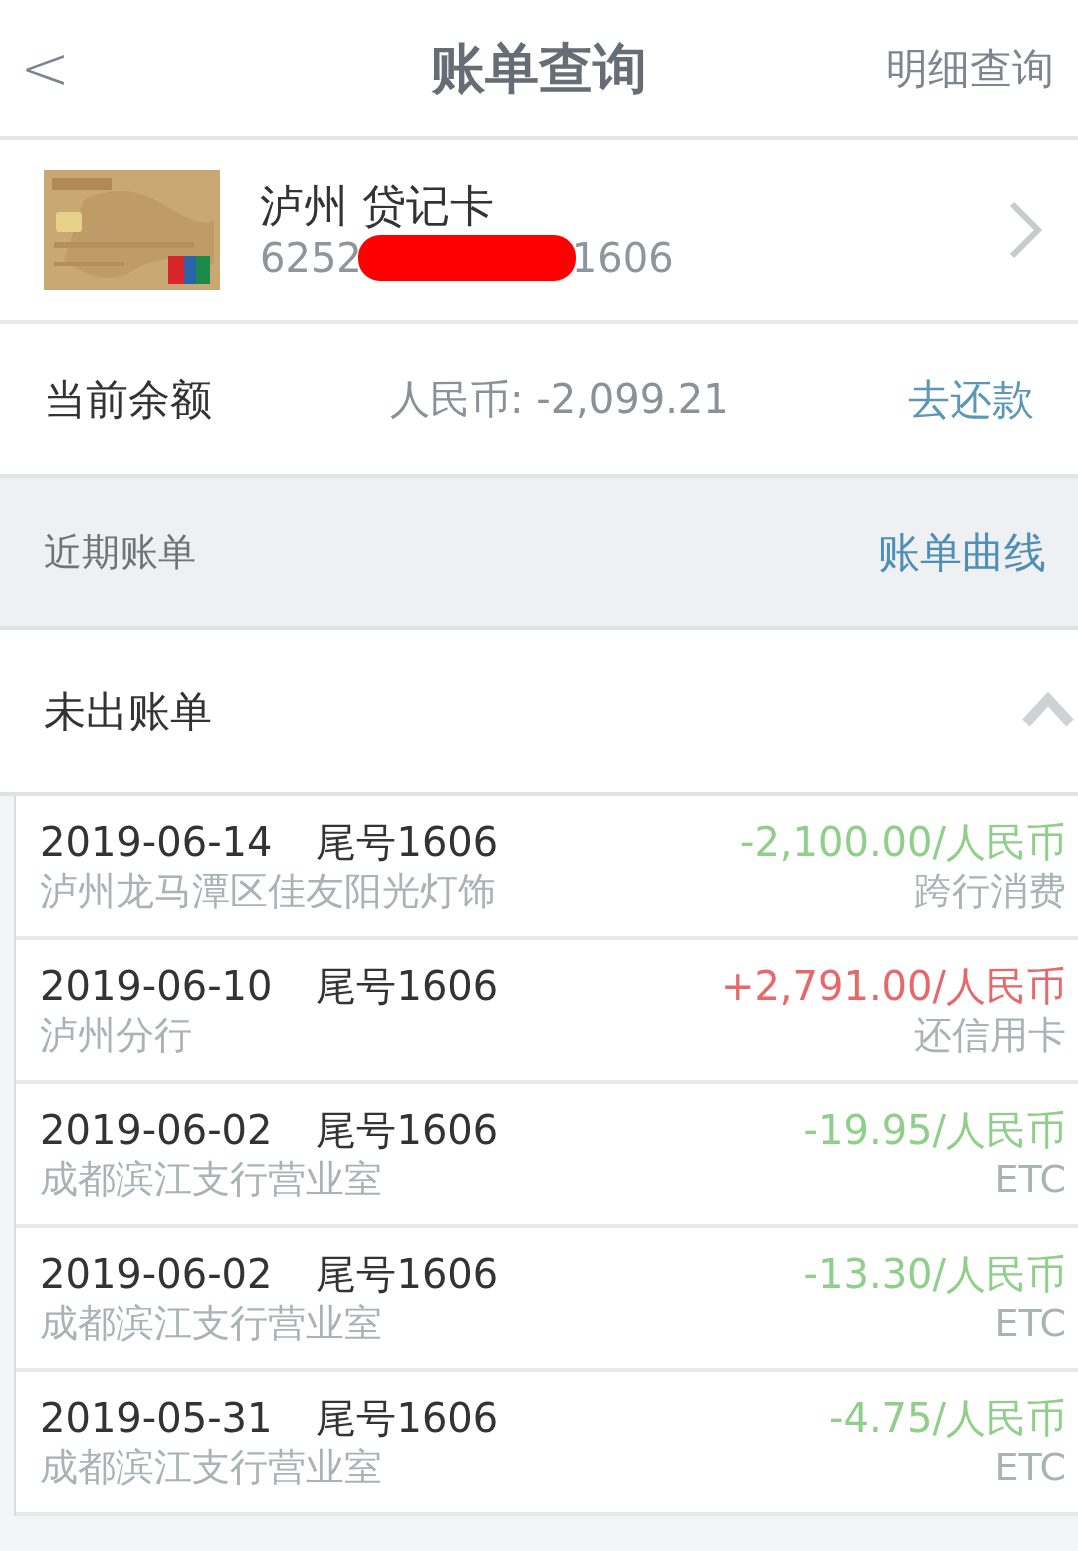 This screenshot has height=1551, width=1078. What do you see at coordinates (539, 232) in the screenshot?
I see `card-row: 泸州 贷记卡 6252 1606` at bounding box center [539, 232].